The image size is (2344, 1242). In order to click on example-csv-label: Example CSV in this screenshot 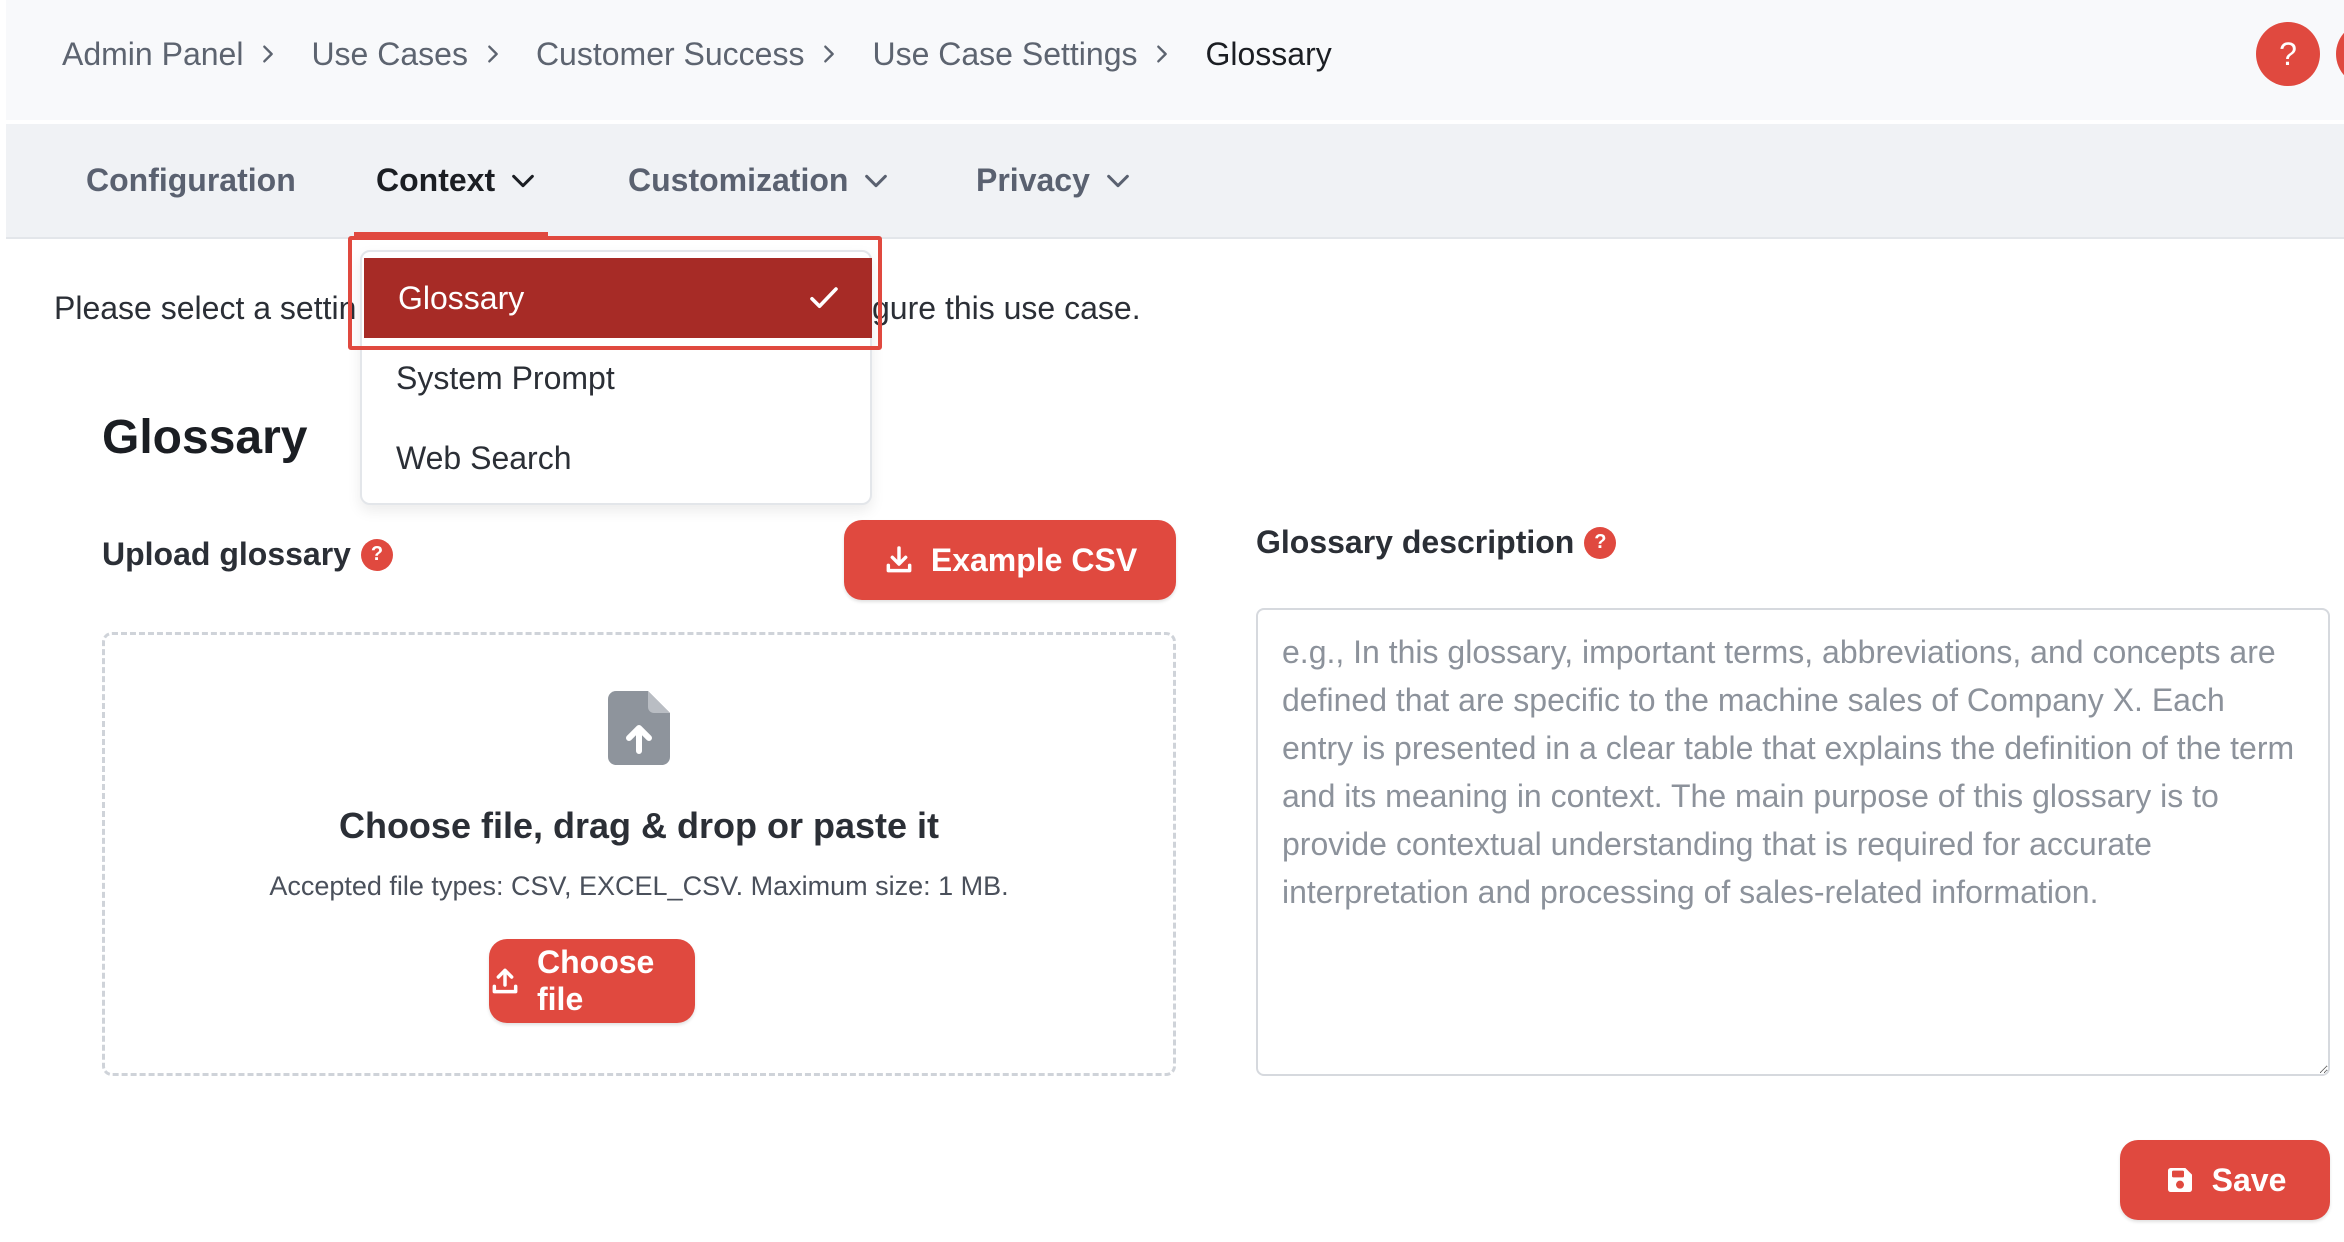, I will do `click(1034, 559)`.